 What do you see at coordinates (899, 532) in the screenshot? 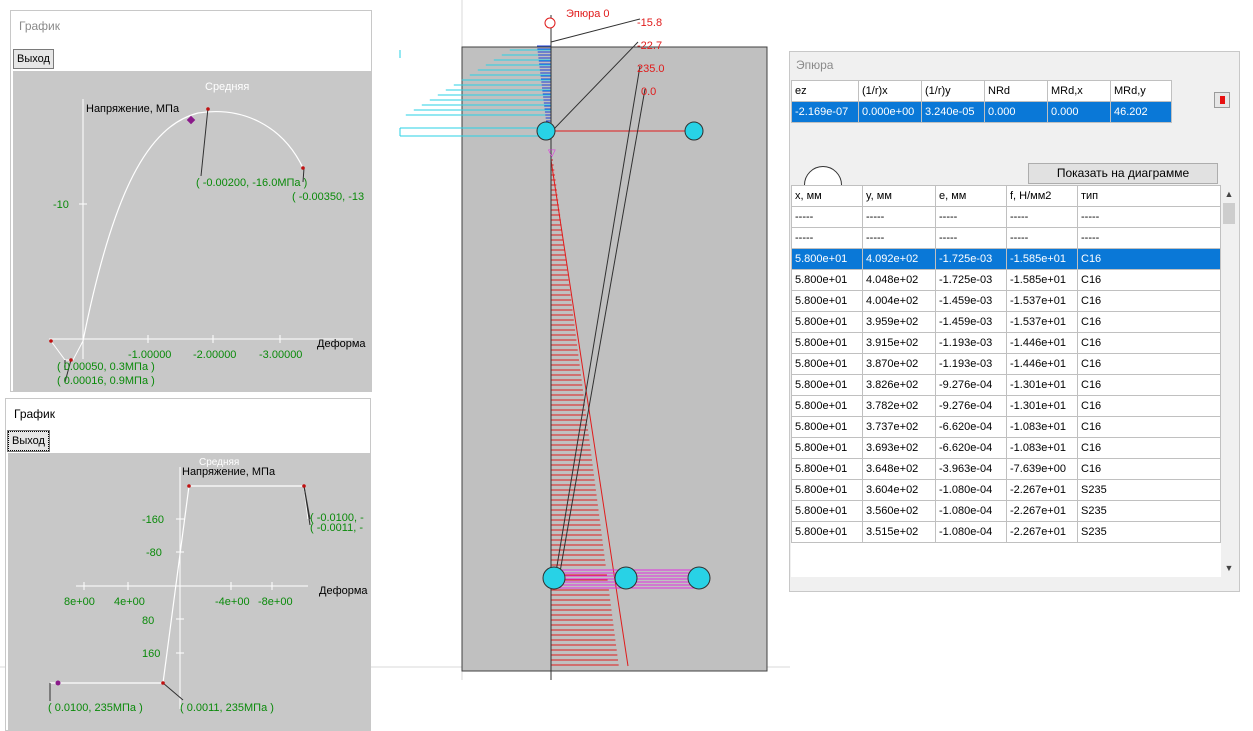
I see `table-cell: 3.515e+02` at bounding box center [899, 532].